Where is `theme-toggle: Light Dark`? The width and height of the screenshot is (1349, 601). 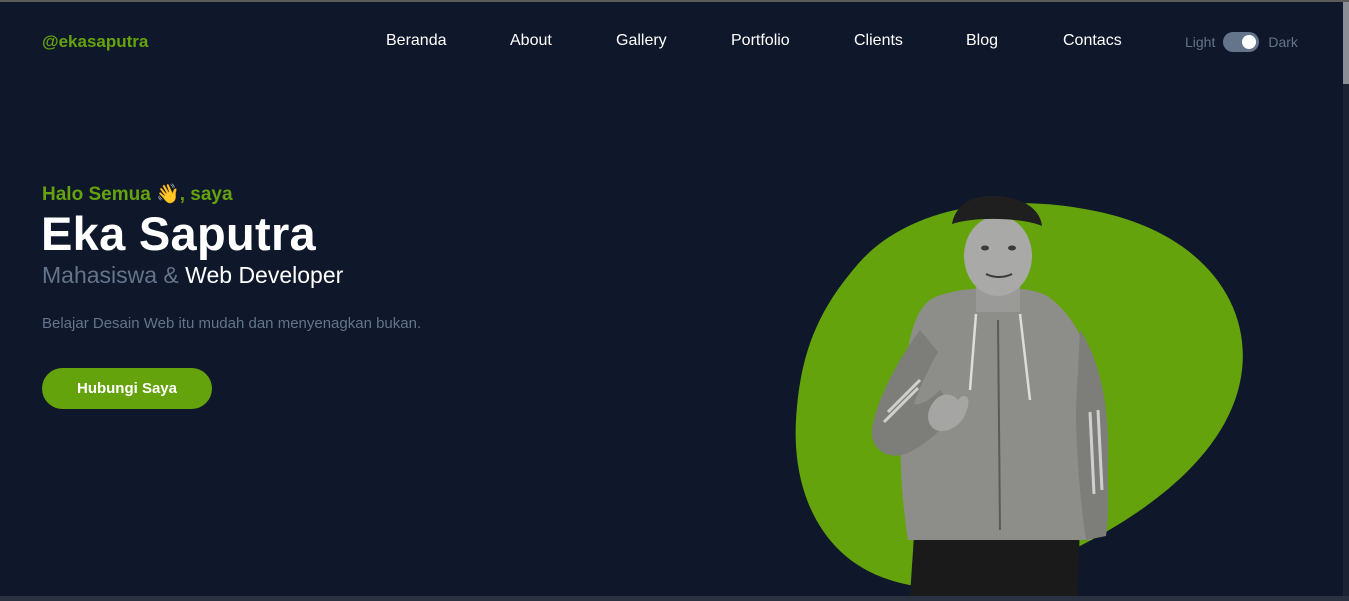
theme-toggle: Light Dark is located at coordinates (1241, 42).